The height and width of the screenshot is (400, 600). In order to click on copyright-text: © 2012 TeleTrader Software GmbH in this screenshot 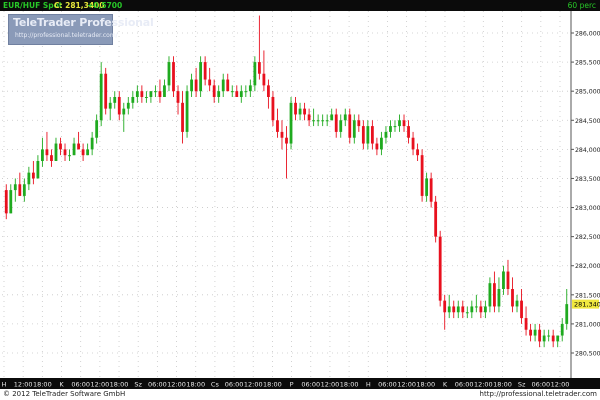, I will do `click(64, 394)`.